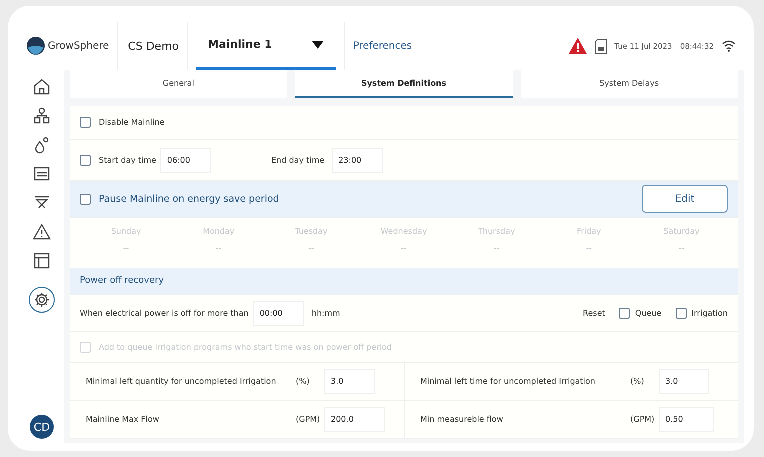 This screenshot has width=764, height=457. What do you see at coordinates (132, 122) in the screenshot?
I see `disable-mainline-label: Disable Mainline` at bounding box center [132, 122].